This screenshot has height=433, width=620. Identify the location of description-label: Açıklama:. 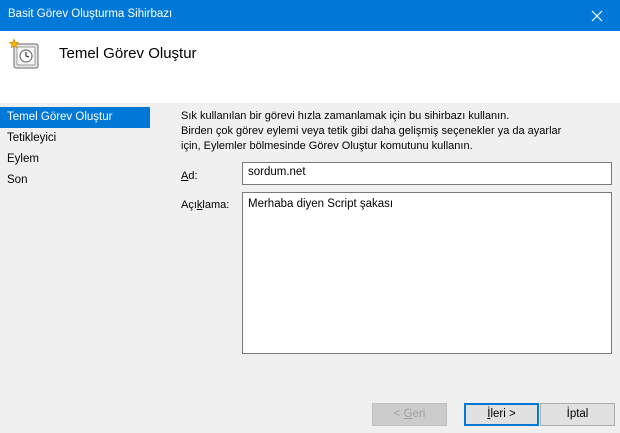
(205, 205).